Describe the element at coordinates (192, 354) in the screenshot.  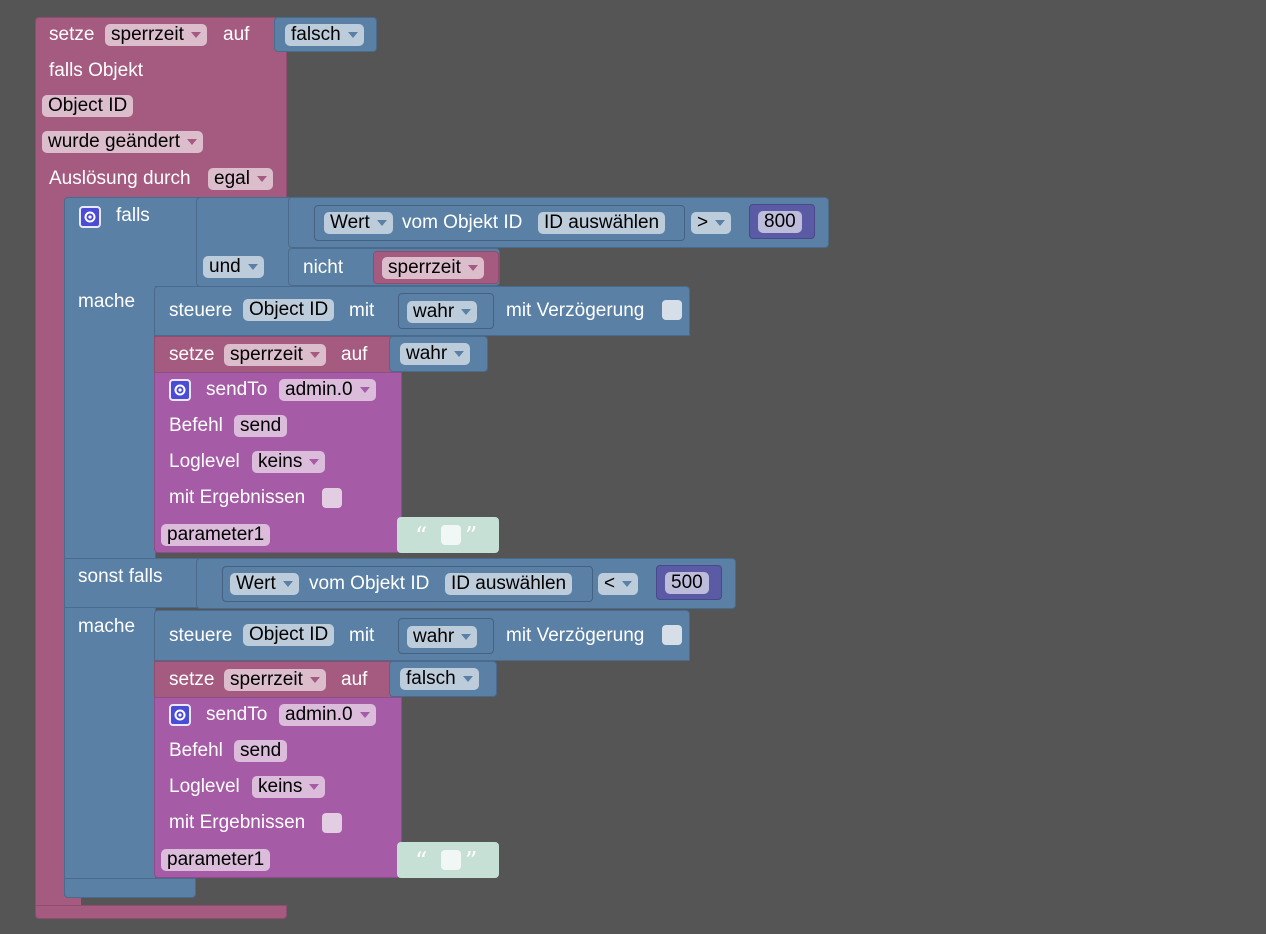
I see `set-word: setze` at that location.